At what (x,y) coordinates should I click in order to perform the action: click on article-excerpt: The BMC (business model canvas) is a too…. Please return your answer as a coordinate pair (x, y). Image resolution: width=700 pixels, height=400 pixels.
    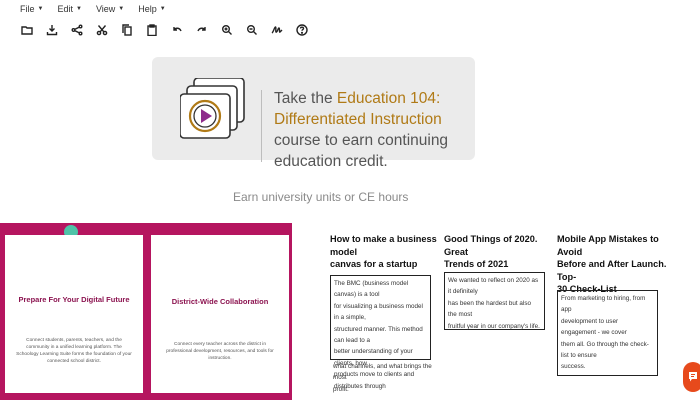
    Looking at the image, I should click on (380, 332).